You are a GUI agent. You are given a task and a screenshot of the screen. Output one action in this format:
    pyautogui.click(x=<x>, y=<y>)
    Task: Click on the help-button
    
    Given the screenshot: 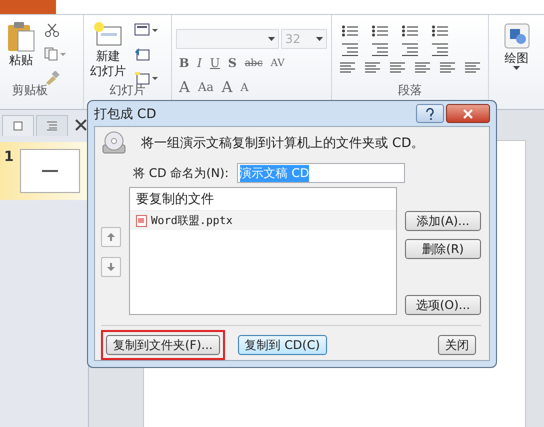 What is the action you would take?
    pyautogui.click(x=430, y=113)
    